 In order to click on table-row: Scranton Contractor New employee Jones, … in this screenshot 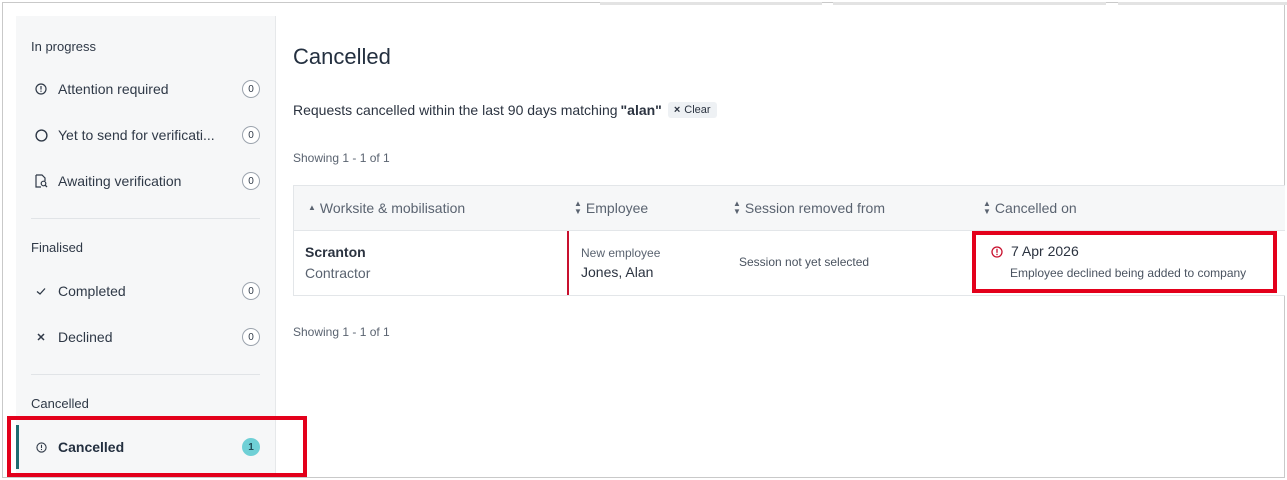, I will do `click(789, 263)`.